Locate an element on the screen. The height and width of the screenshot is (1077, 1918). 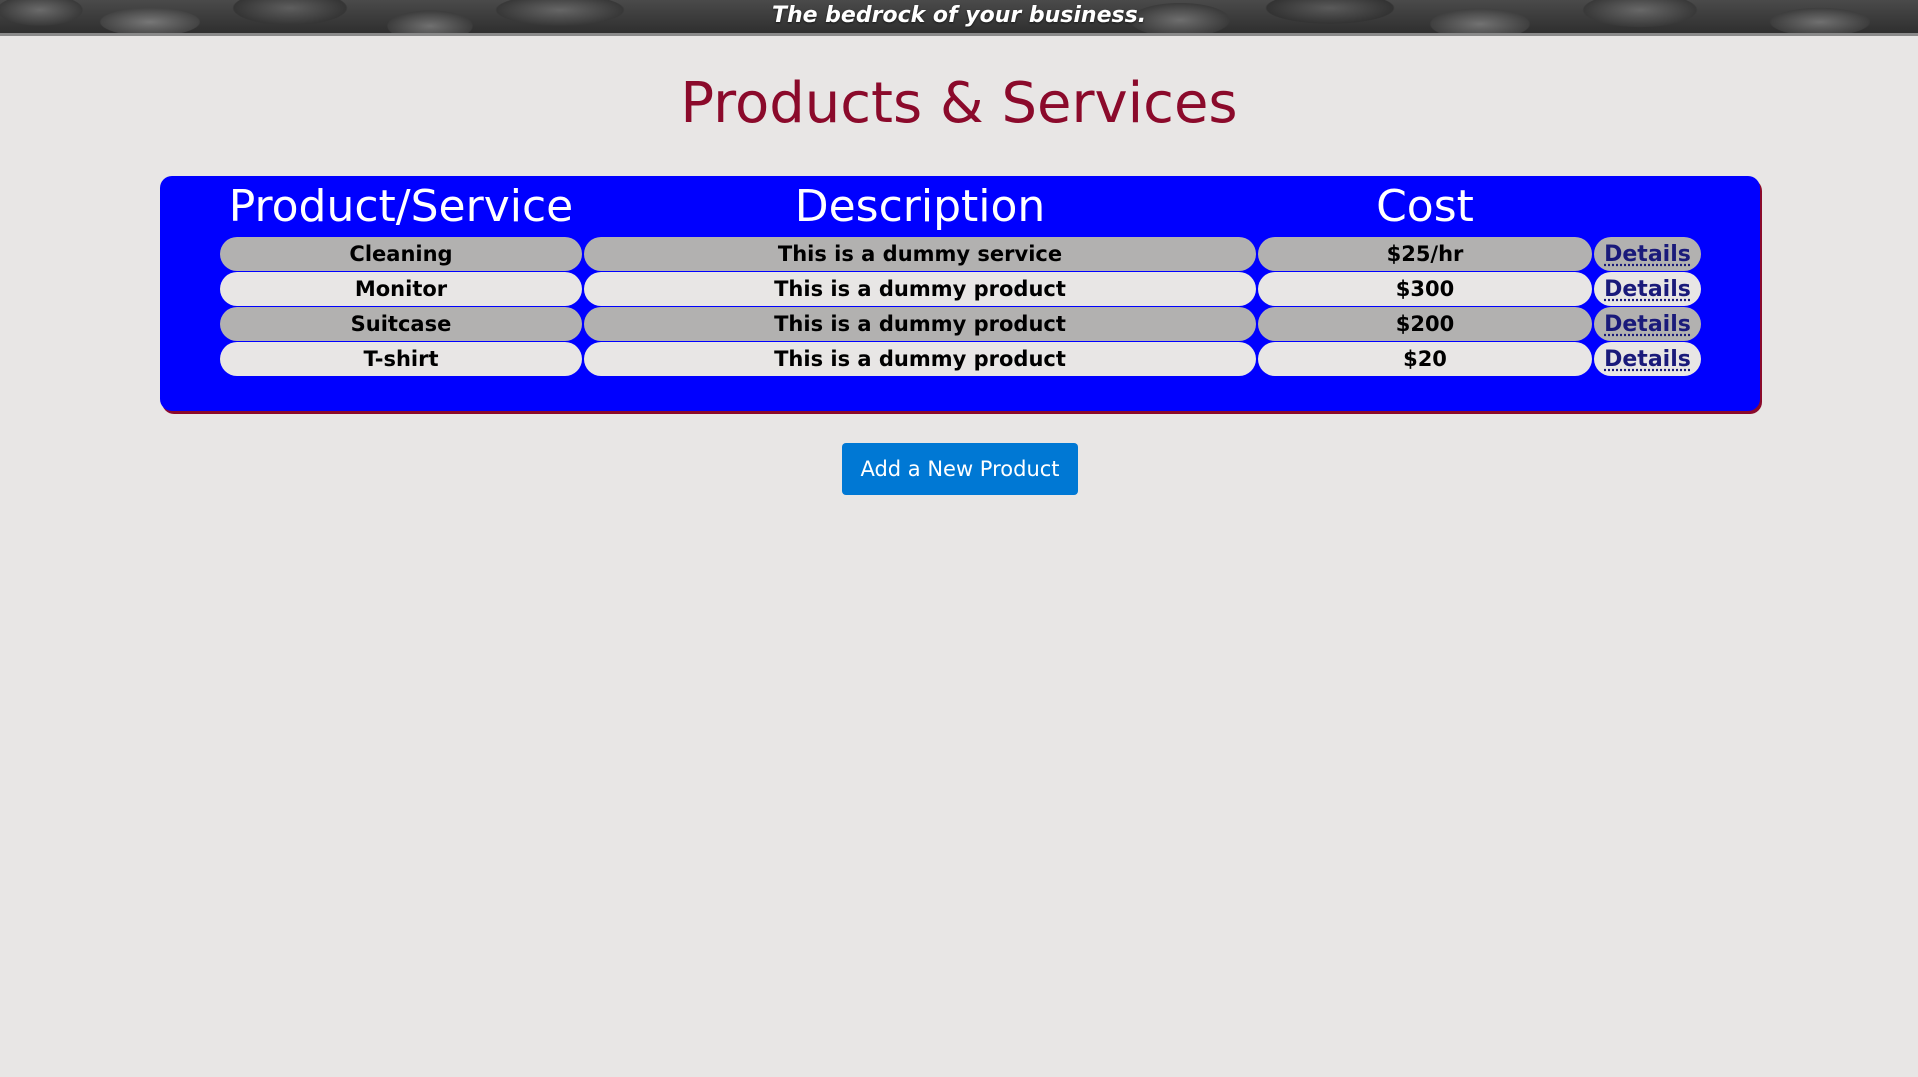
product-name-cell: Monitor is located at coordinates (401, 289).